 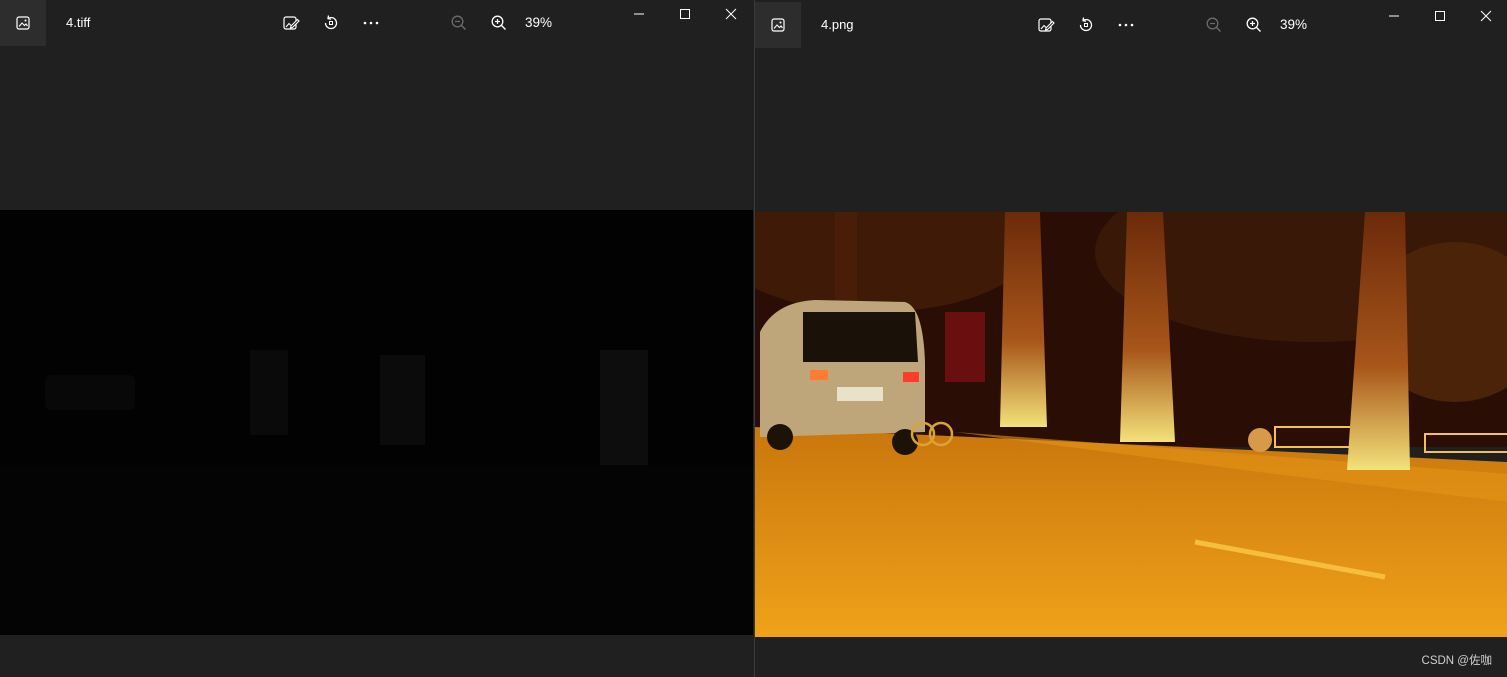 I want to click on title-bar: 4.png 39%, so click(x=1131, y=25).